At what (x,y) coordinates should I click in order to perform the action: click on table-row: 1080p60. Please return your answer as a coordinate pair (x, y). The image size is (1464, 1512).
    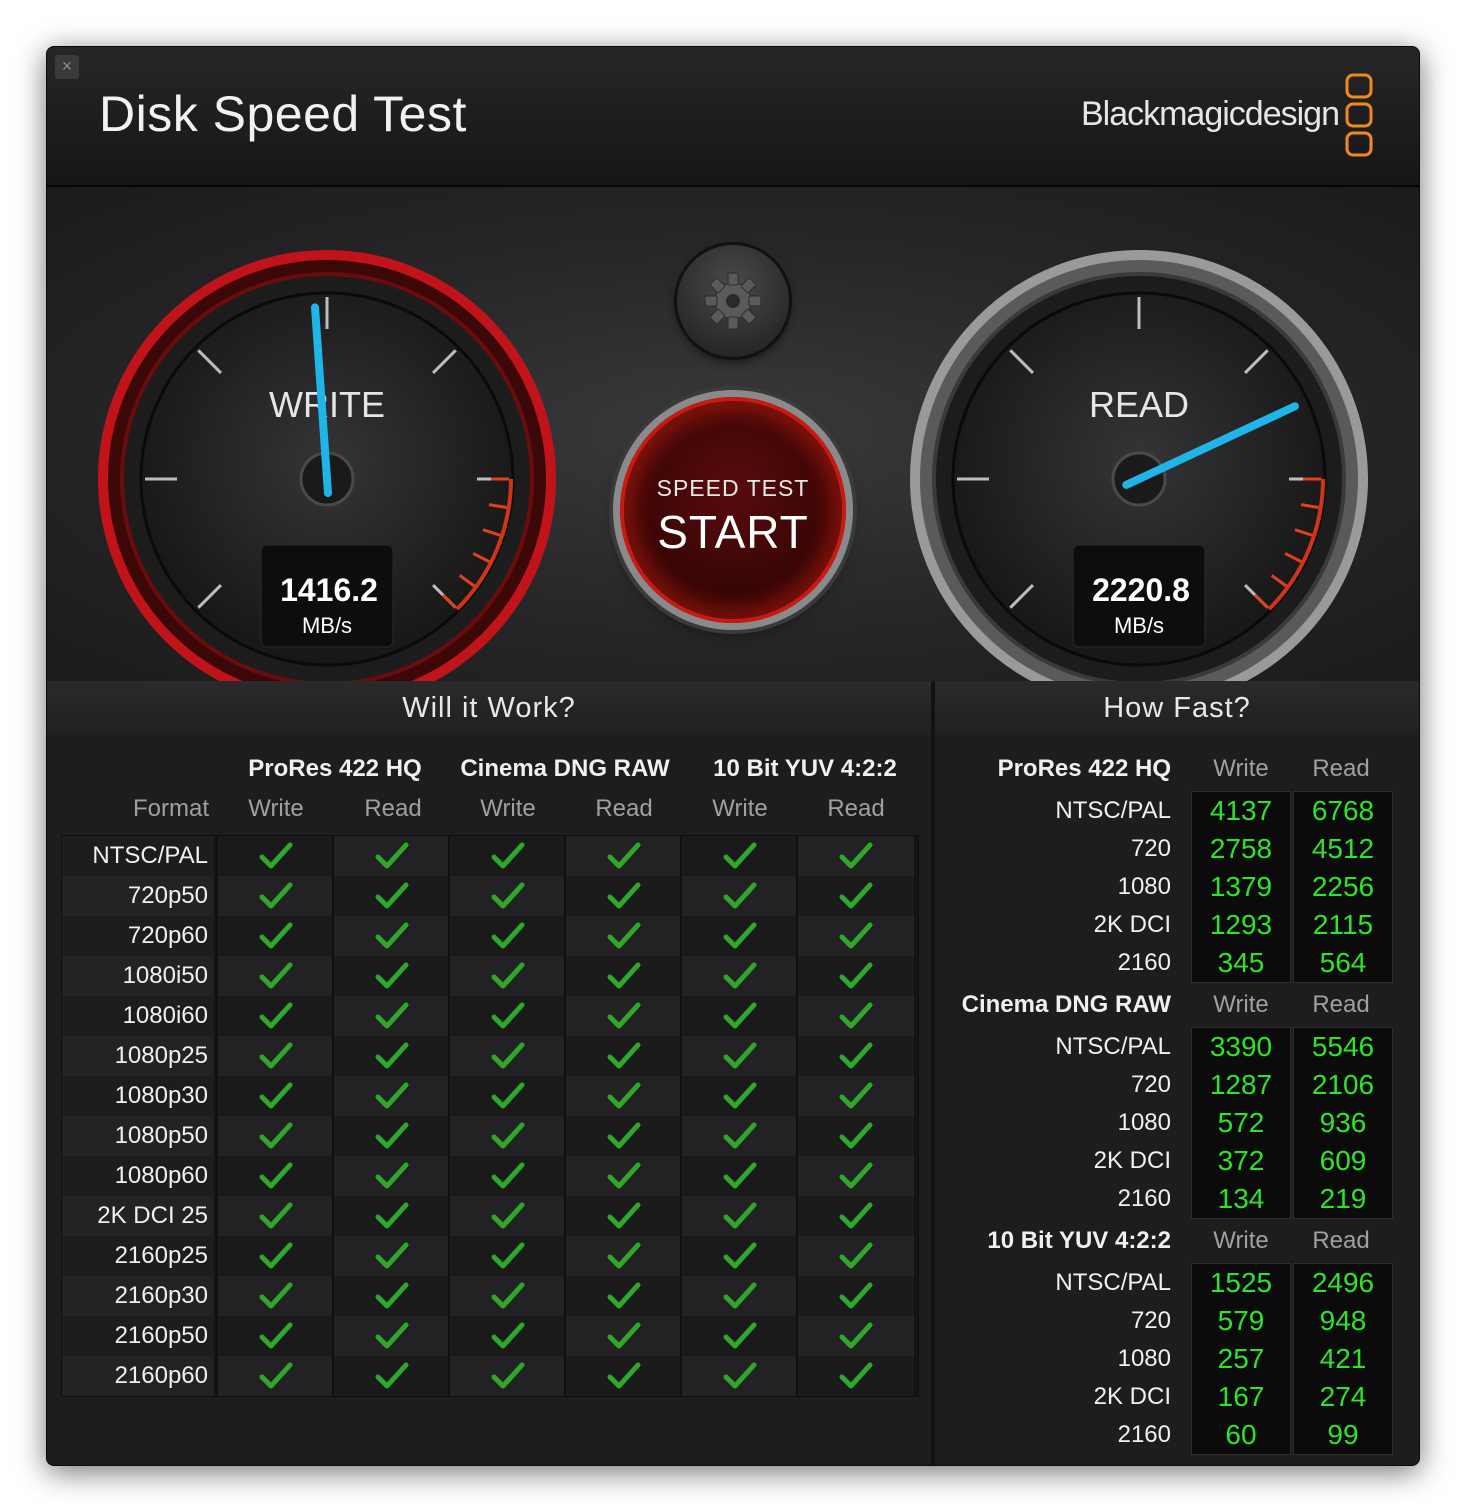
    Looking at the image, I should click on (490, 1176).